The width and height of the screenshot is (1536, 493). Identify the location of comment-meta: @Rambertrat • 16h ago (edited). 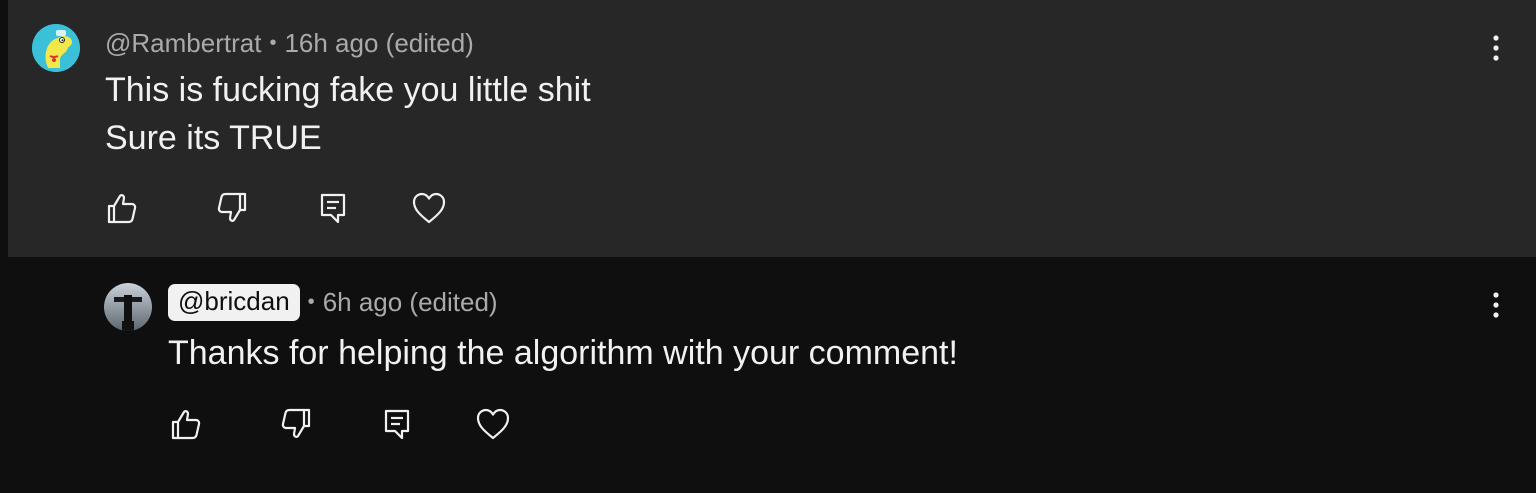
(289, 43).